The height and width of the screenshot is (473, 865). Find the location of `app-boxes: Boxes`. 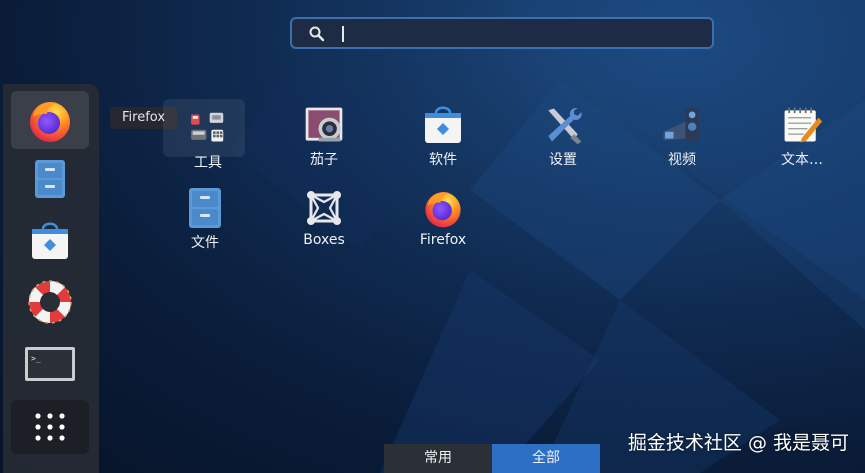

app-boxes: Boxes is located at coordinates (324, 222).